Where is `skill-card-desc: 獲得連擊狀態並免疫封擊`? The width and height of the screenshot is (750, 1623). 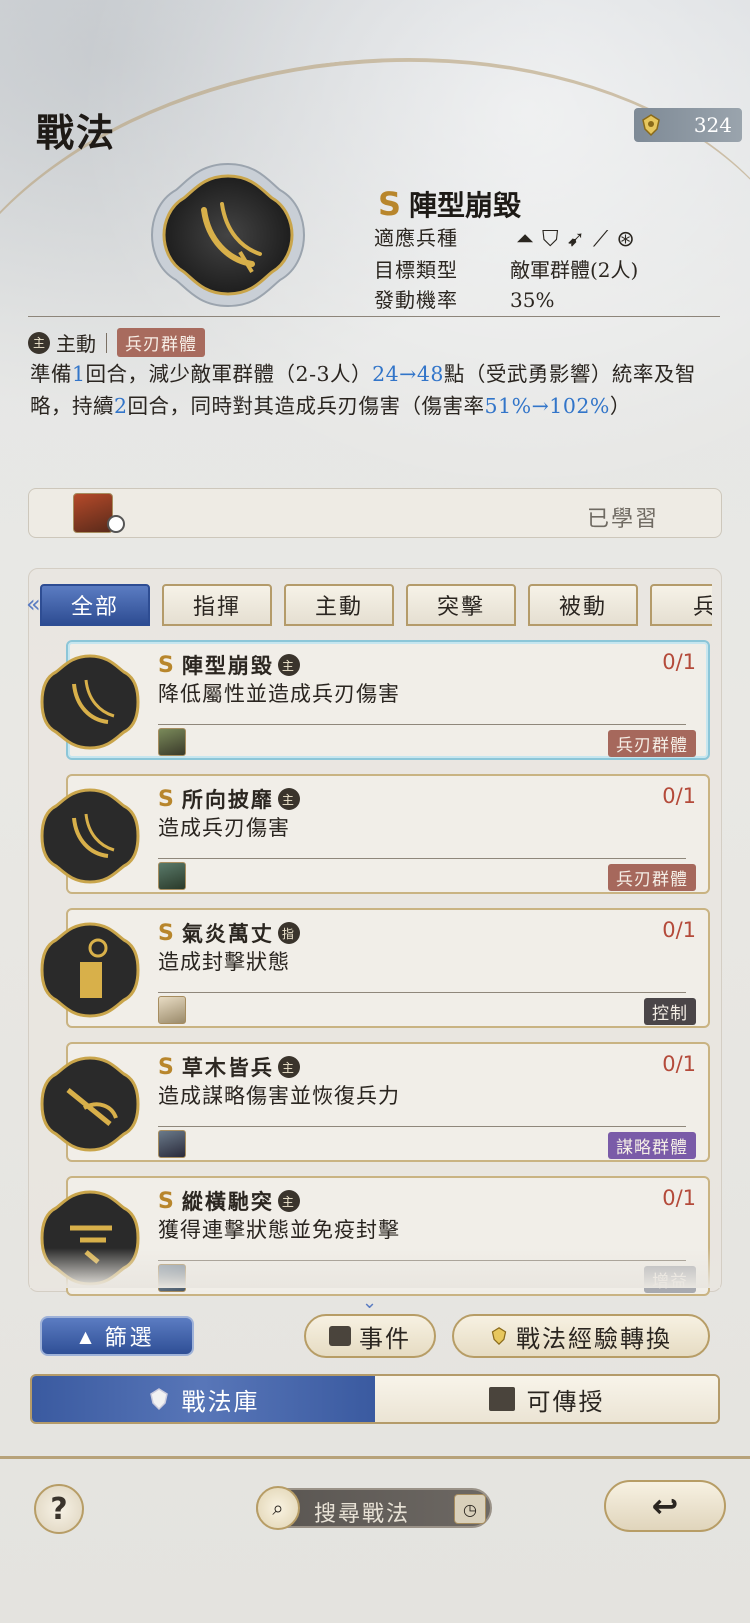 skill-card-desc: 獲得連擊狀態並免疫封擊 is located at coordinates (279, 1230).